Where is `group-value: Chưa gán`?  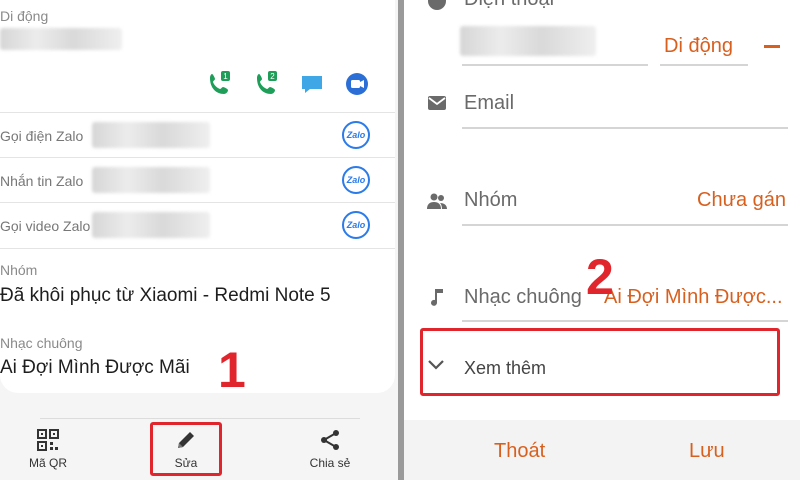
group-value: Chưa gán is located at coordinates (741, 200).